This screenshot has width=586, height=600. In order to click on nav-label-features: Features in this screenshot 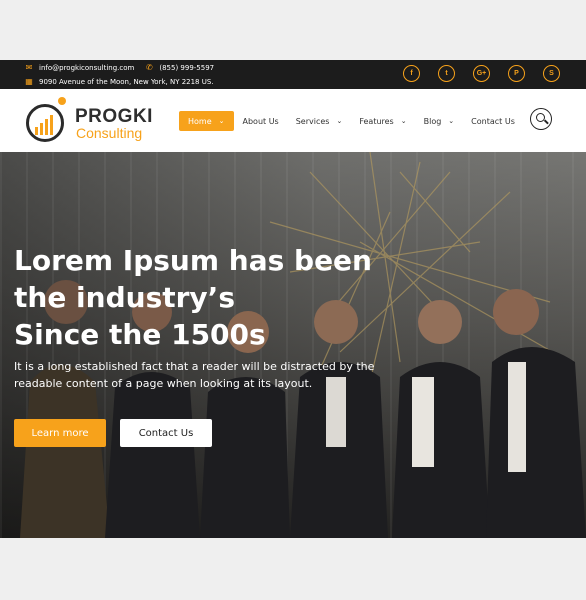, I will do `click(376, 121)`.